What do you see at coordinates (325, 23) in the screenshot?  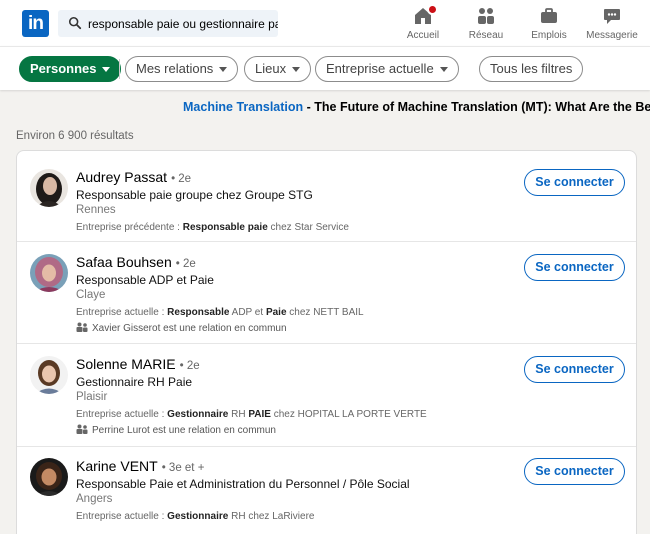 I see `top-navigation: in Accueil Réseau Emplois Message` at bounding box center [325, 23].